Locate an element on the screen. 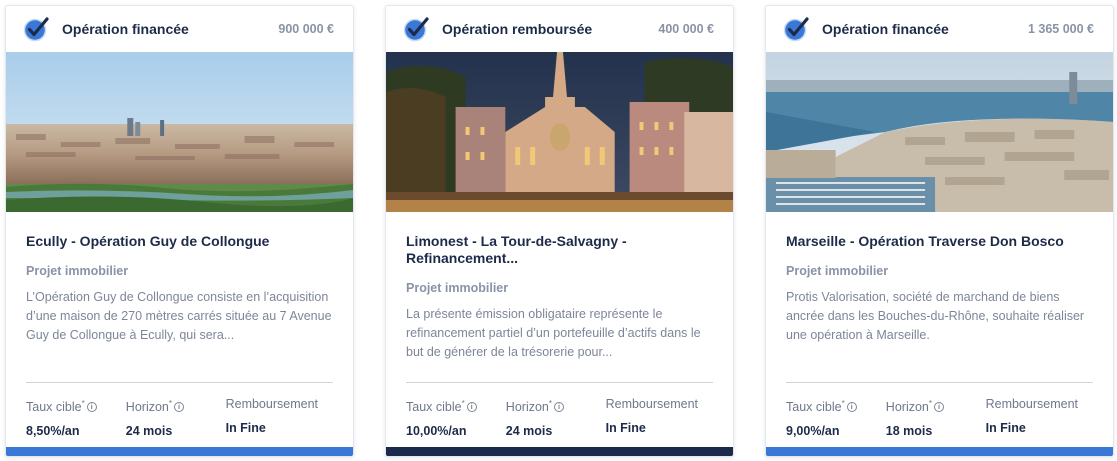 The width and height of the screenshot is (1117, 461). card-header: Opération remboursée 400 000 € is located at coordinates (559, 29).